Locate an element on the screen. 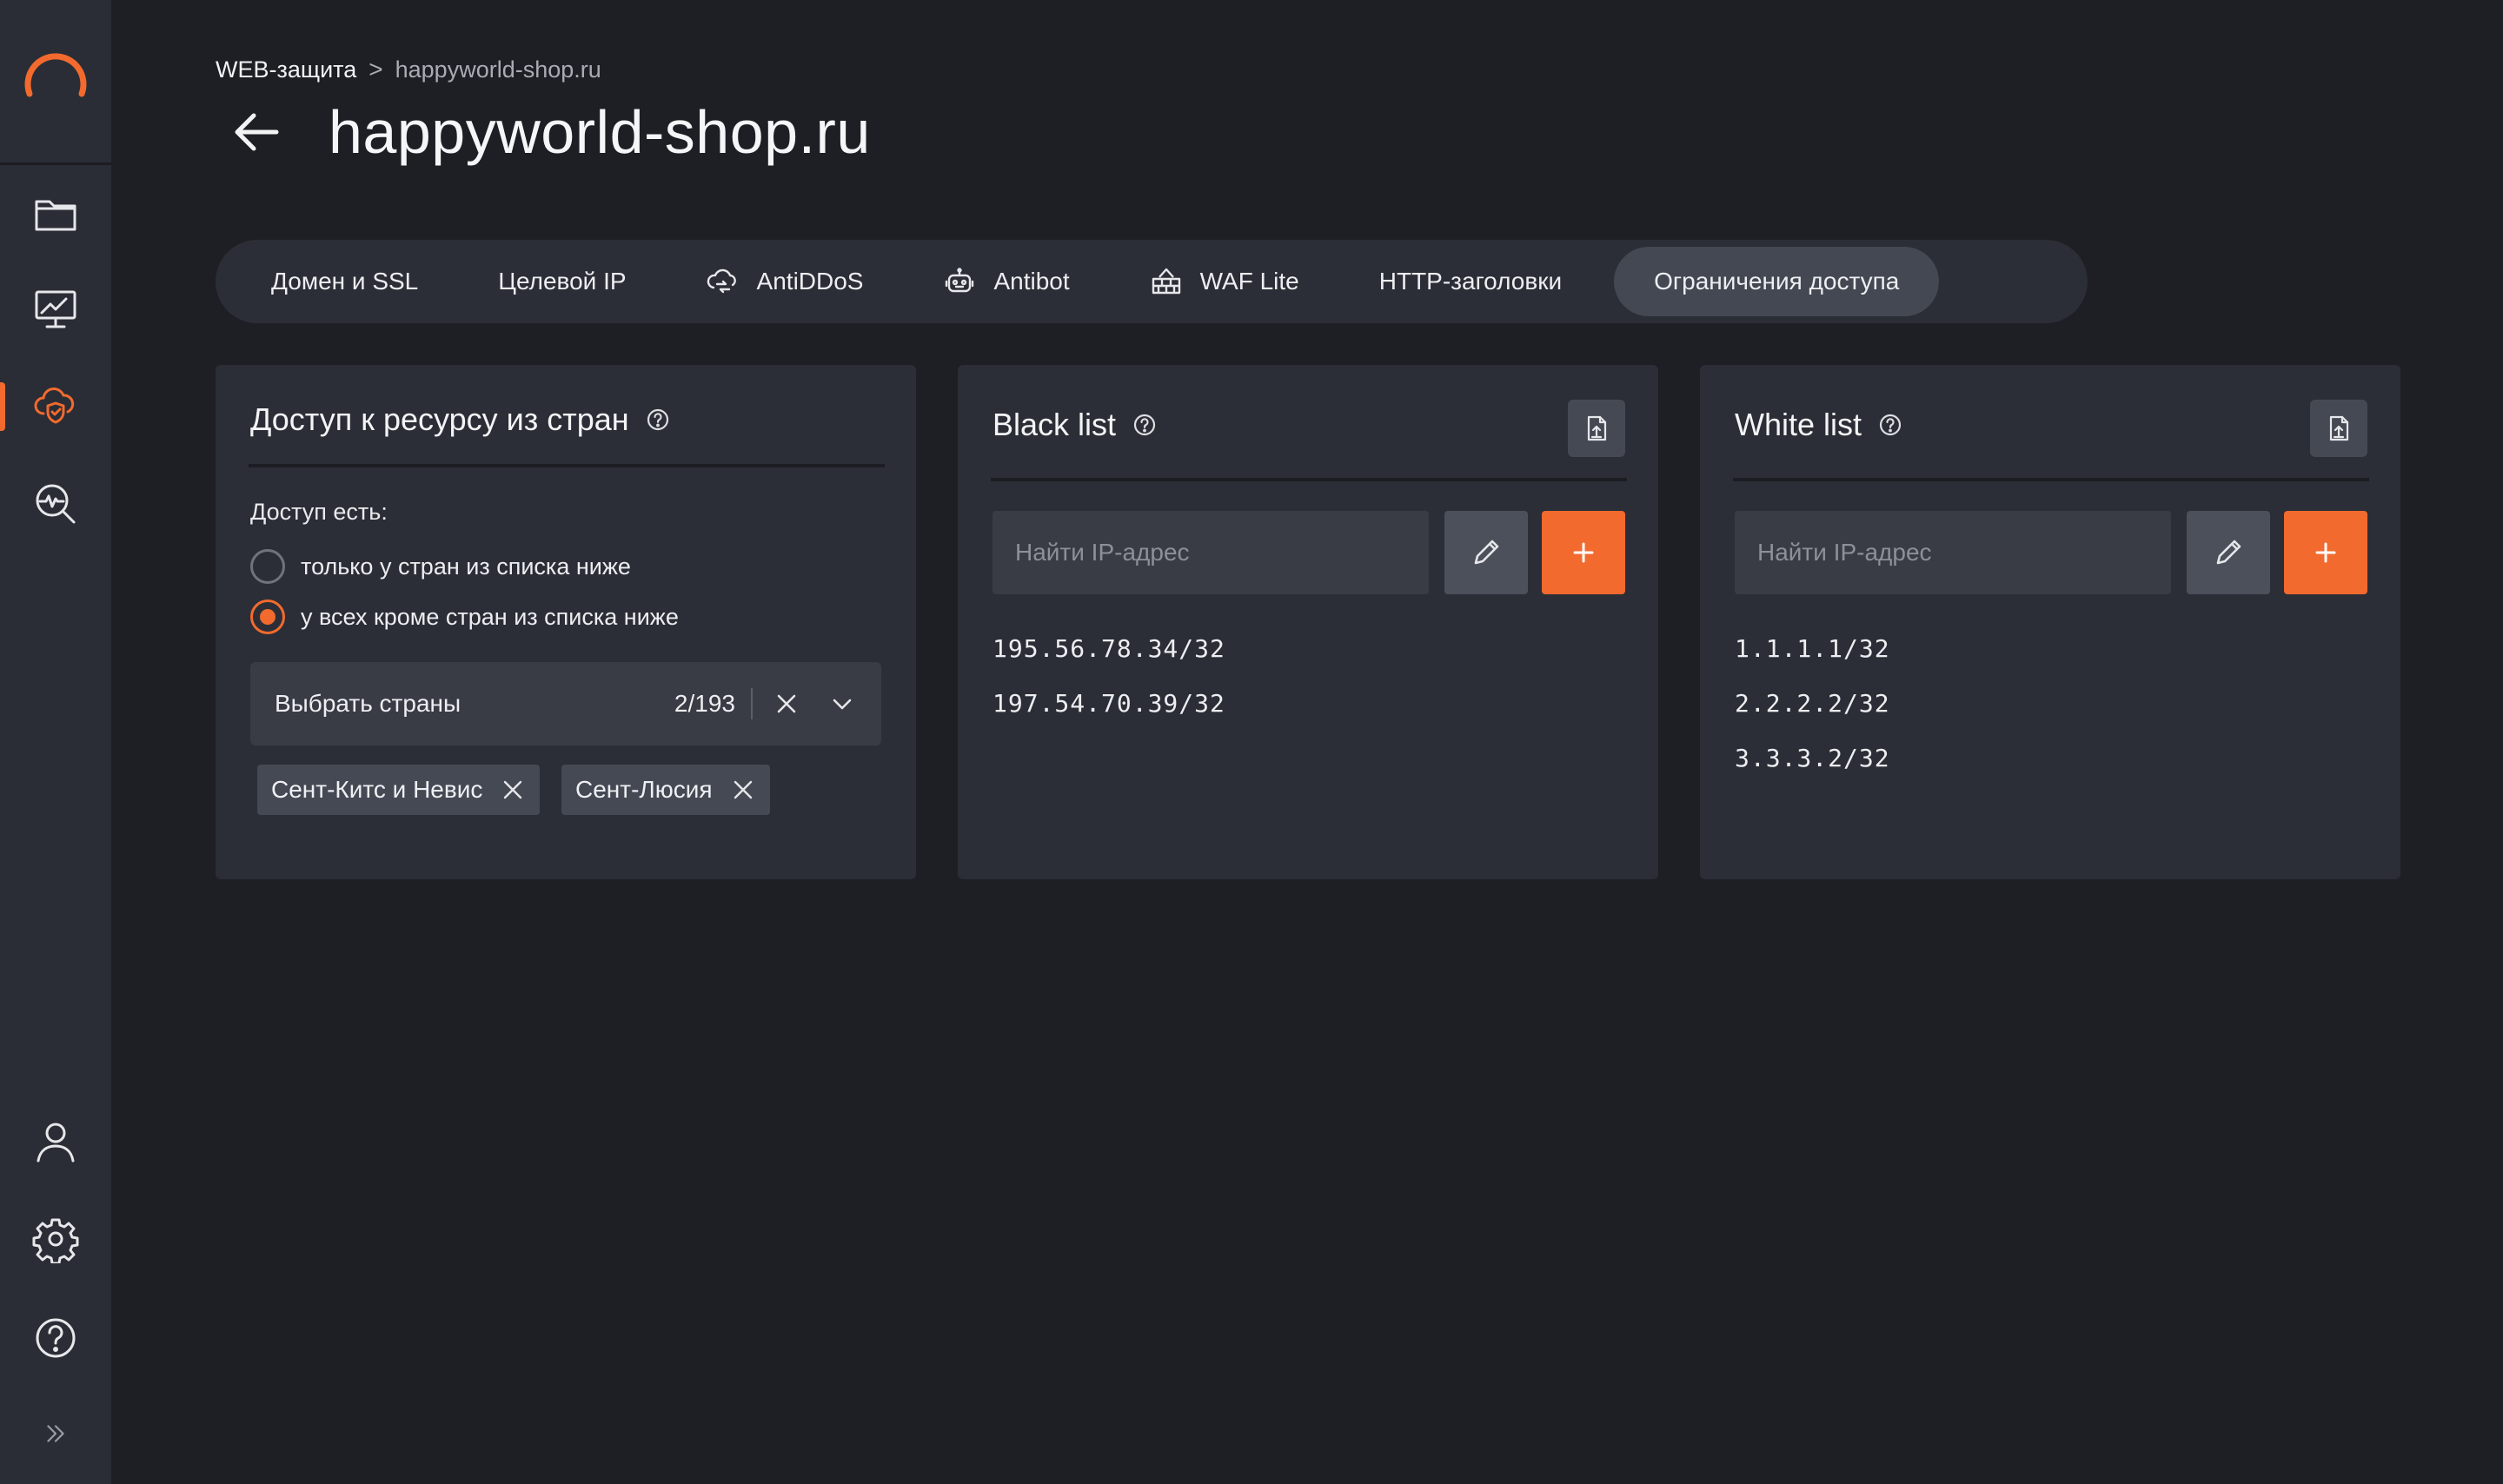 This screenshot has width=2503, height=1484. tab-label: Домен и SSL is located at coordinates (345, 281).